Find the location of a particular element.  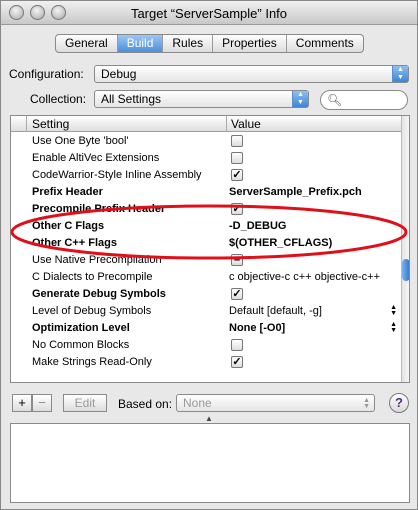

setting-value: None [-O0] is located at coordinates (257, 328).